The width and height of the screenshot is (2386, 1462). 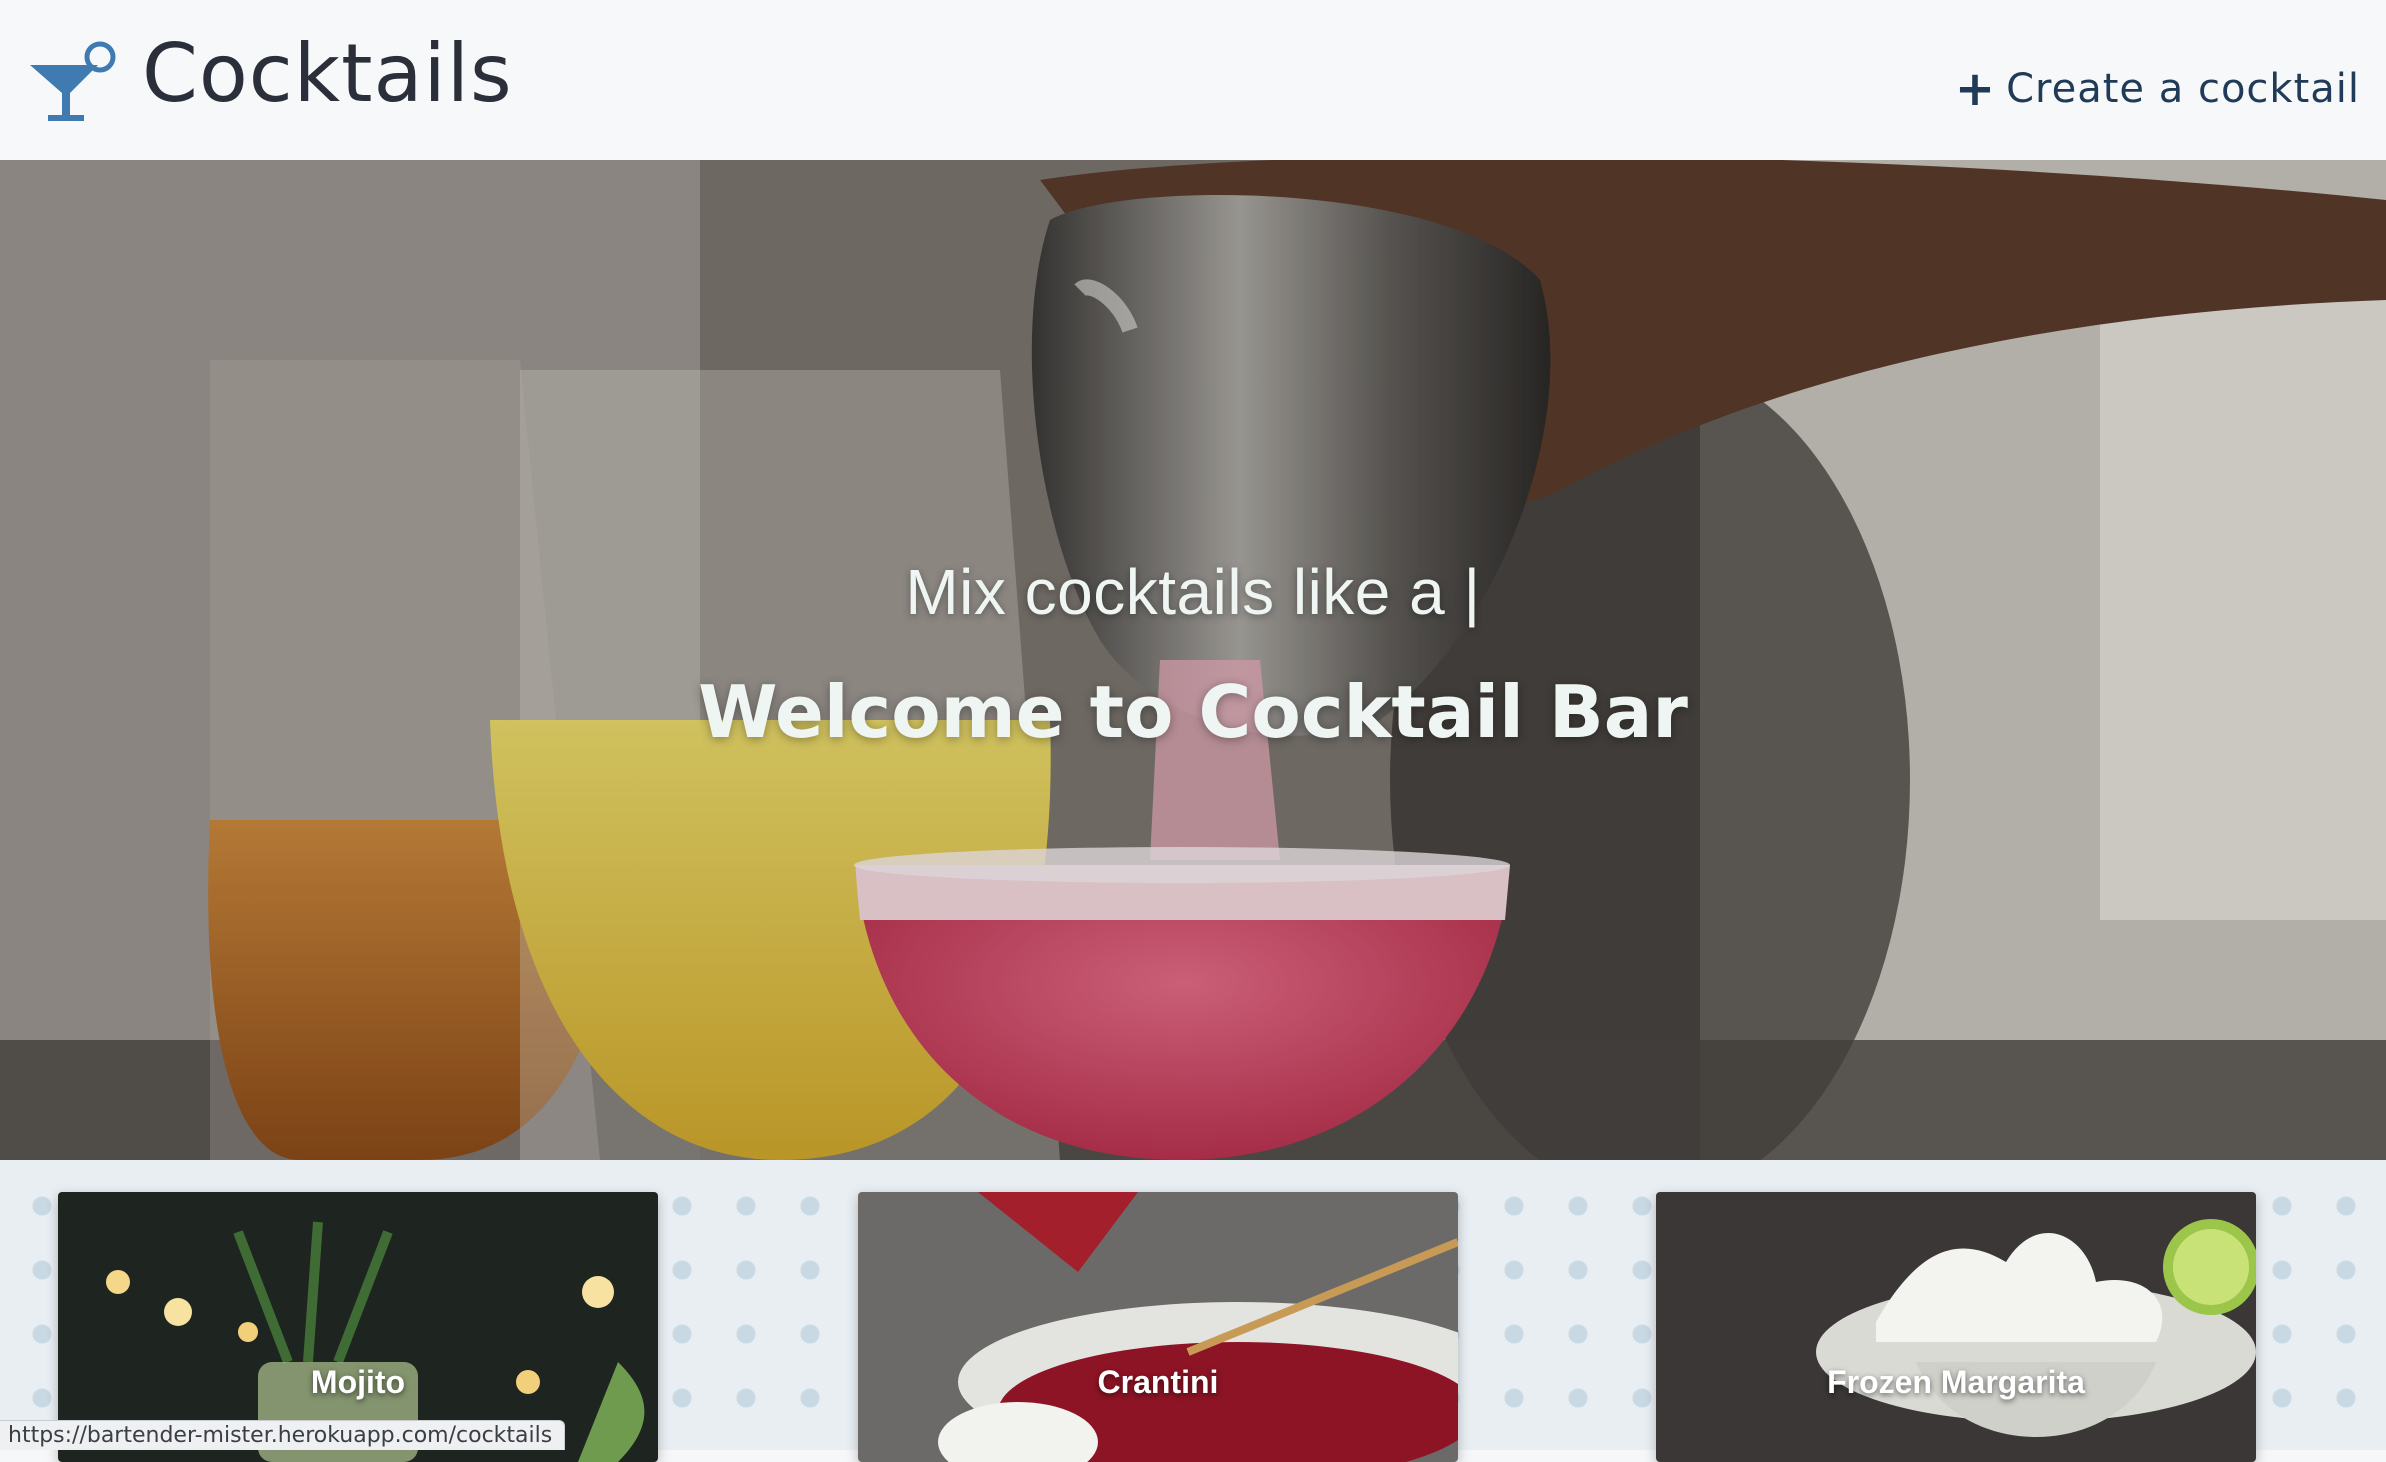 What do you see at coordinates (1193, 712) in the screenshot?
I see `hero-title: Welcome to Cocktail Bar` at bounding box center [1193, 712].